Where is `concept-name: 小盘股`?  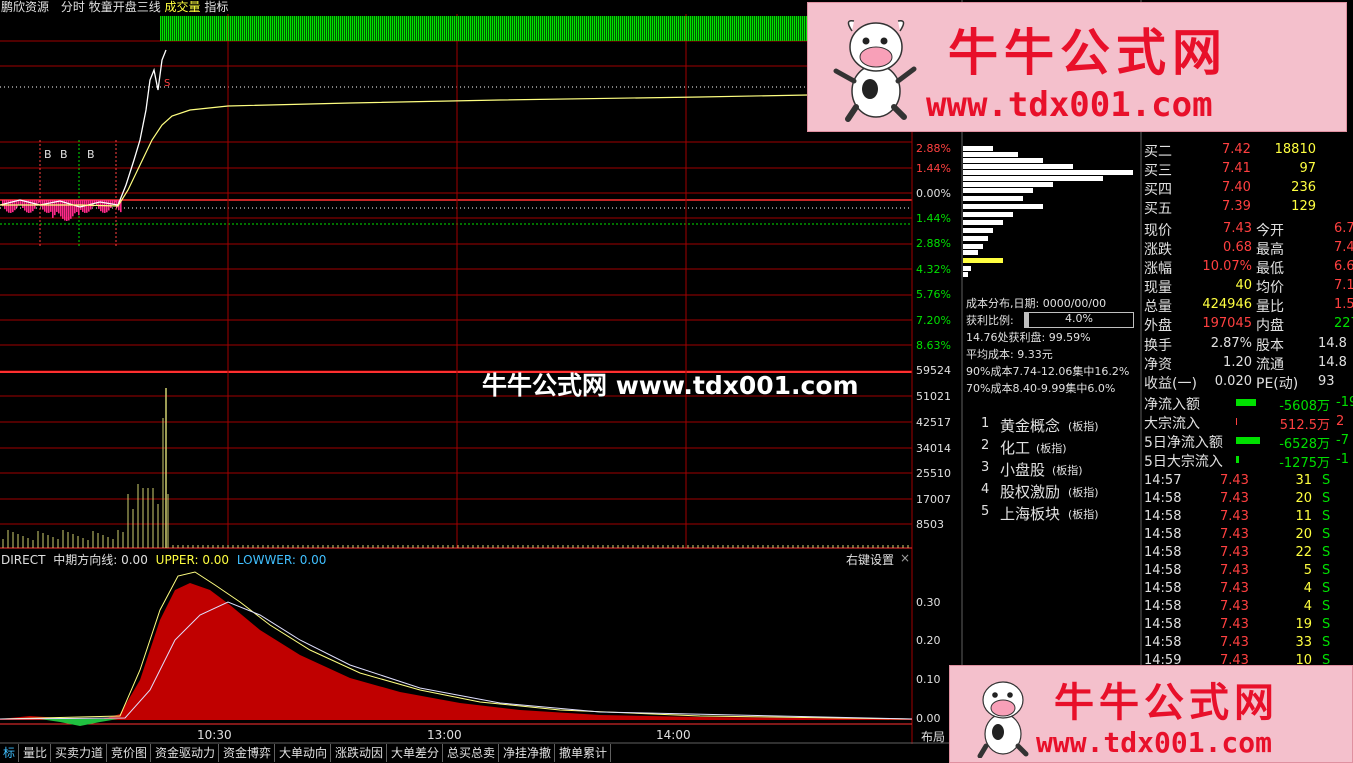
concept-name: 小盘股 is located at coordinates (1022, 469).